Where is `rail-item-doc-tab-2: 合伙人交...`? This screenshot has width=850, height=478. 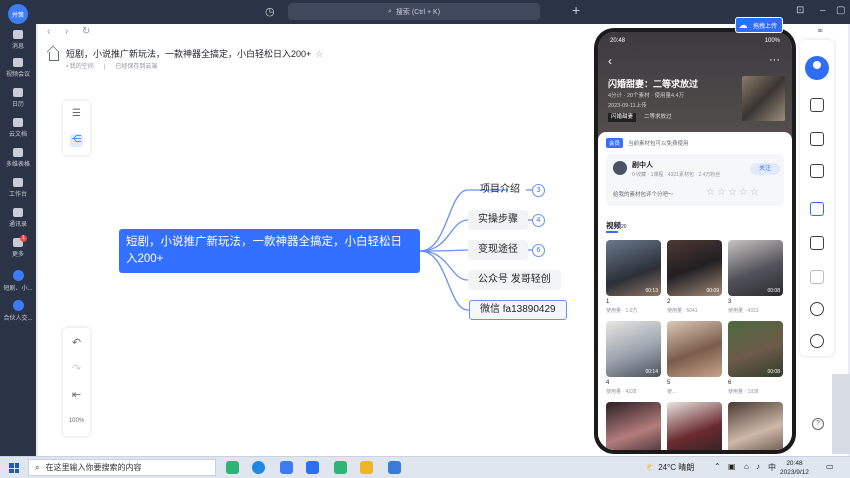 rail-item-doc-tab-2: 合伙人交... is located at coordinates (18, 311).